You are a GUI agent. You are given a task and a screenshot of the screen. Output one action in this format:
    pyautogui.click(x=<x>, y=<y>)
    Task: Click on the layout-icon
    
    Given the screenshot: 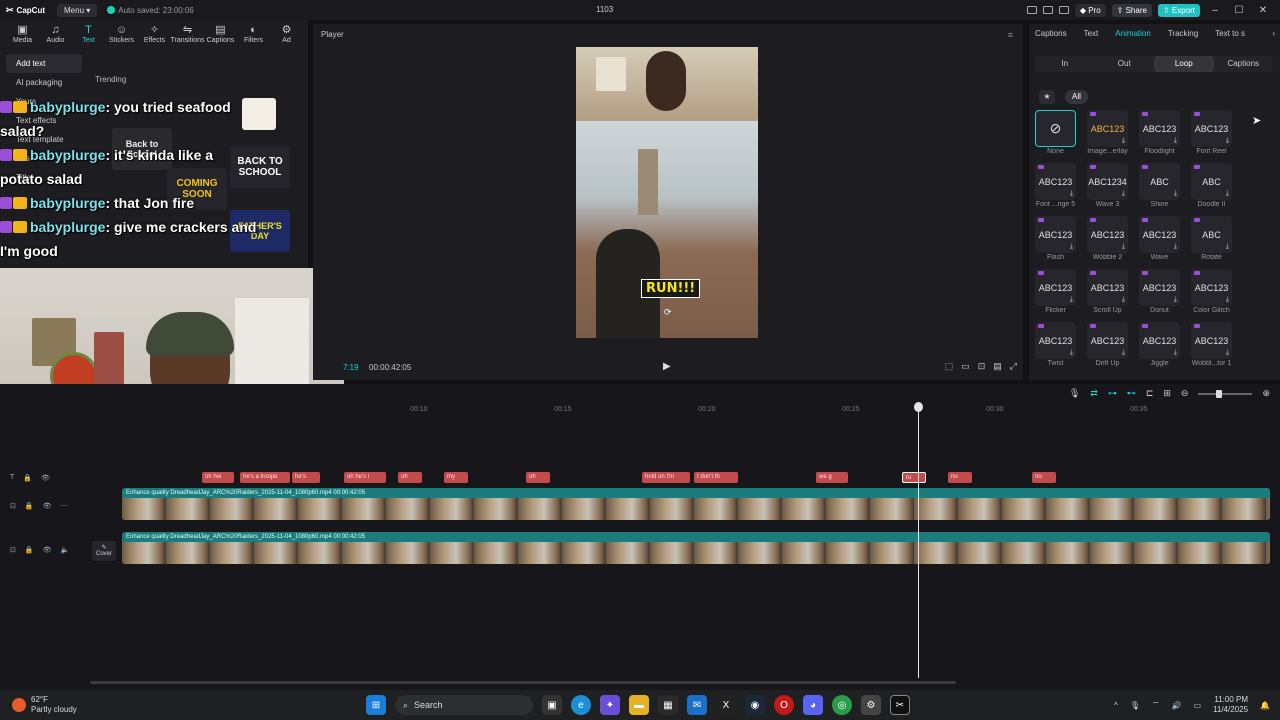 What is the action you would take?
    pyautogui.click(x=1031, y=10)
    